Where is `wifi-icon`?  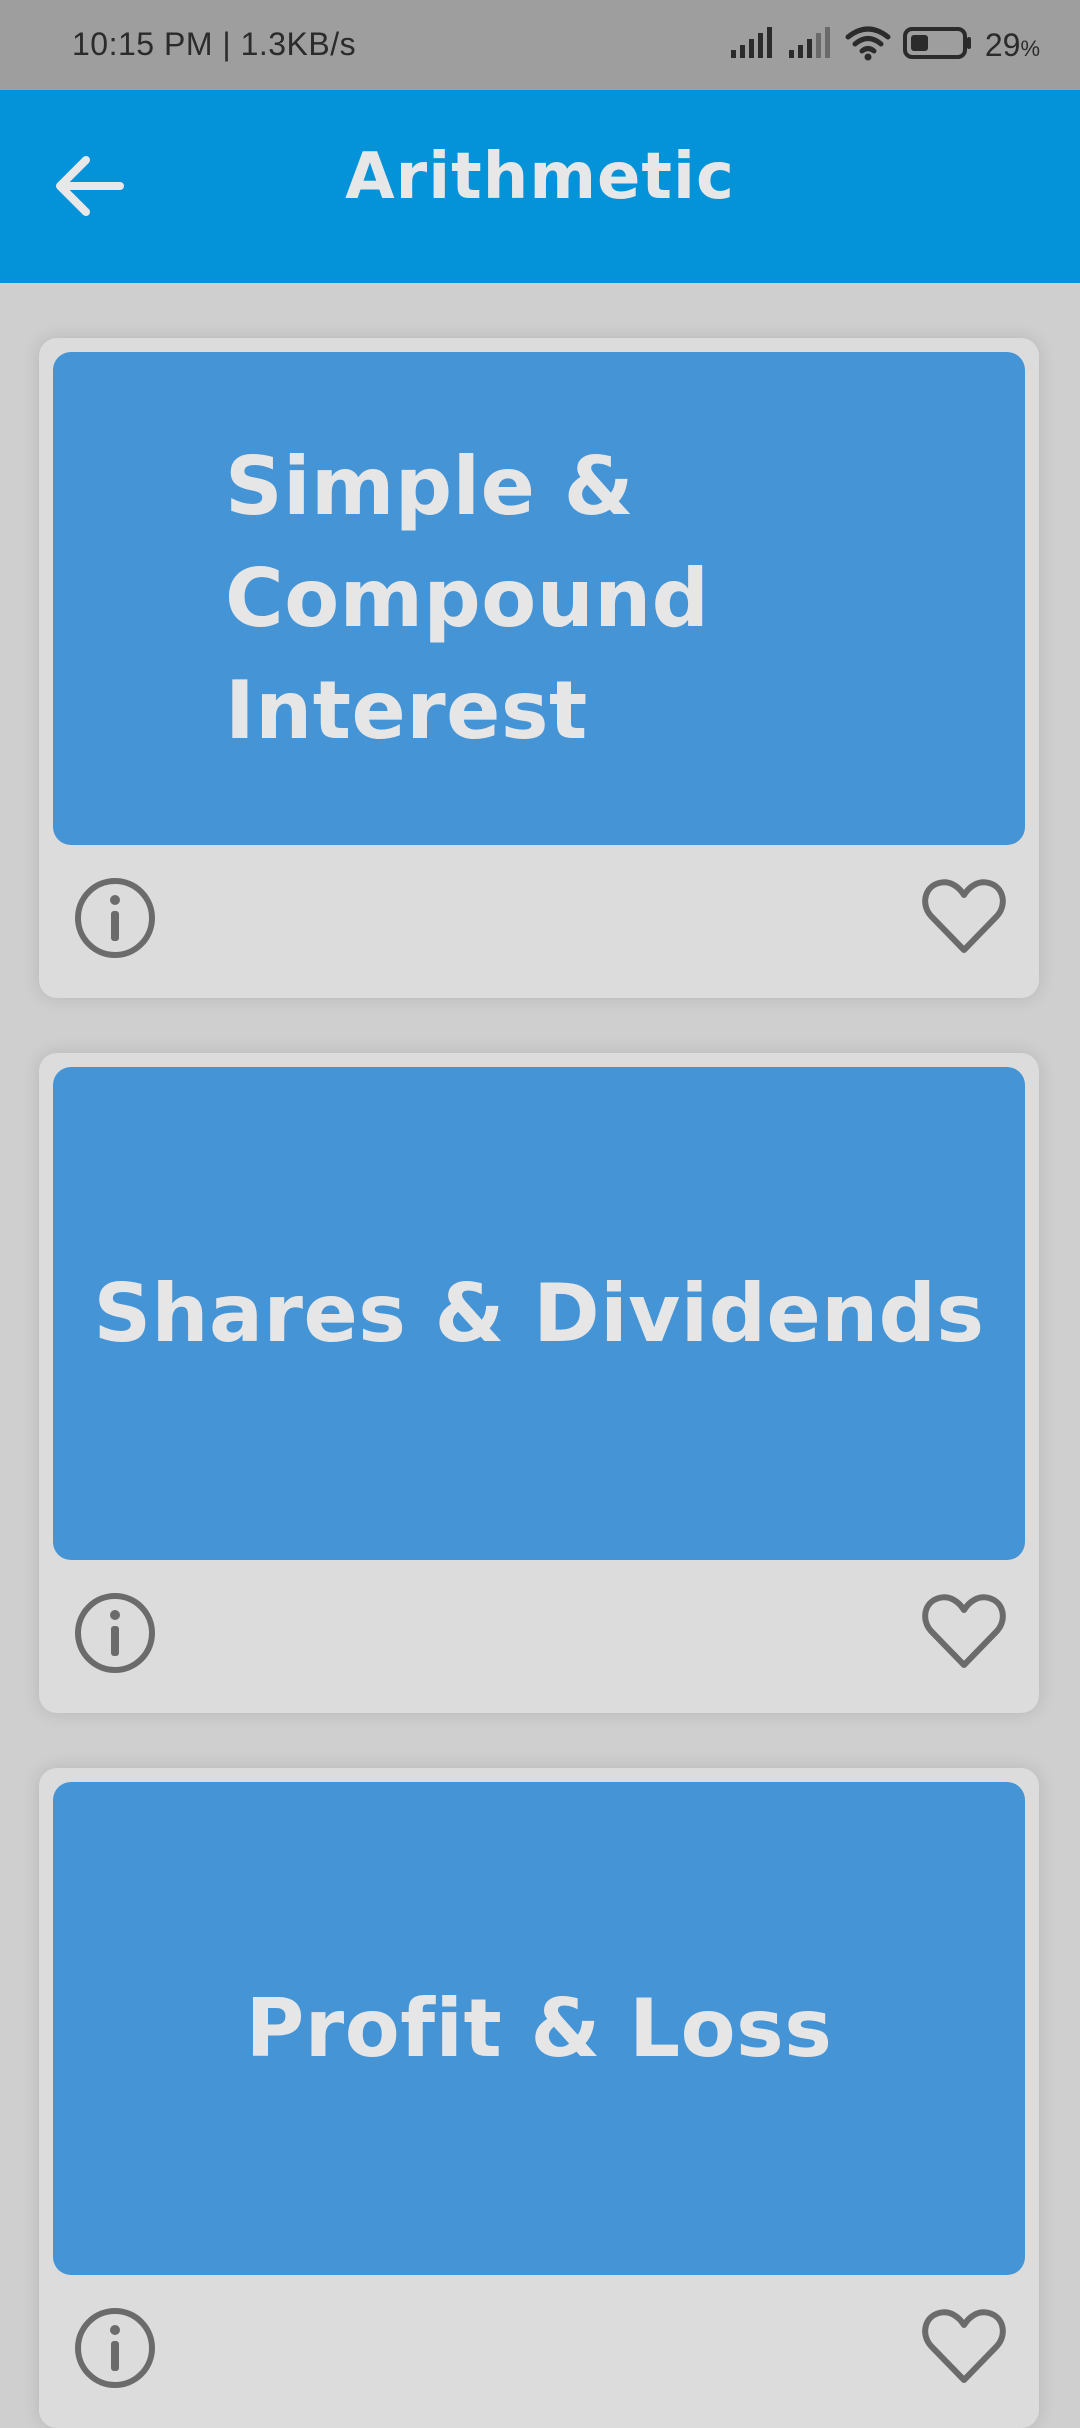
wifi-icon is located at coordinates (868, 45).